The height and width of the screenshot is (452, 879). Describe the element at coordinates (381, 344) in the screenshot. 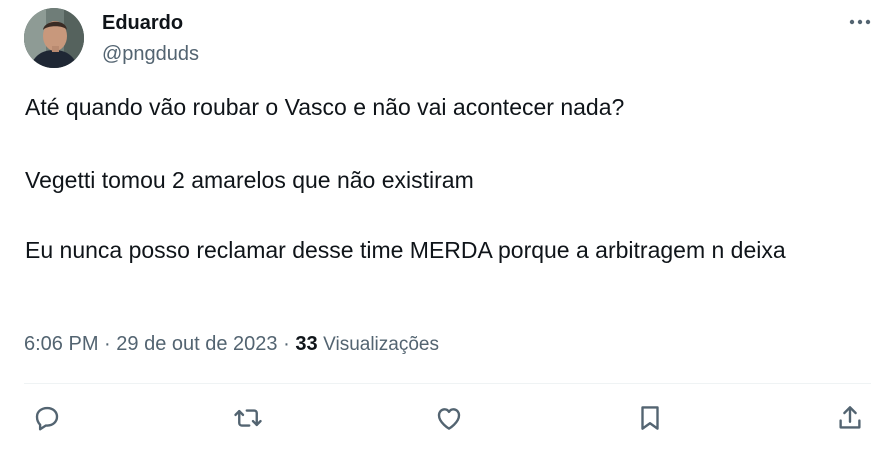

I see `views-label: Visualizações` at that location.